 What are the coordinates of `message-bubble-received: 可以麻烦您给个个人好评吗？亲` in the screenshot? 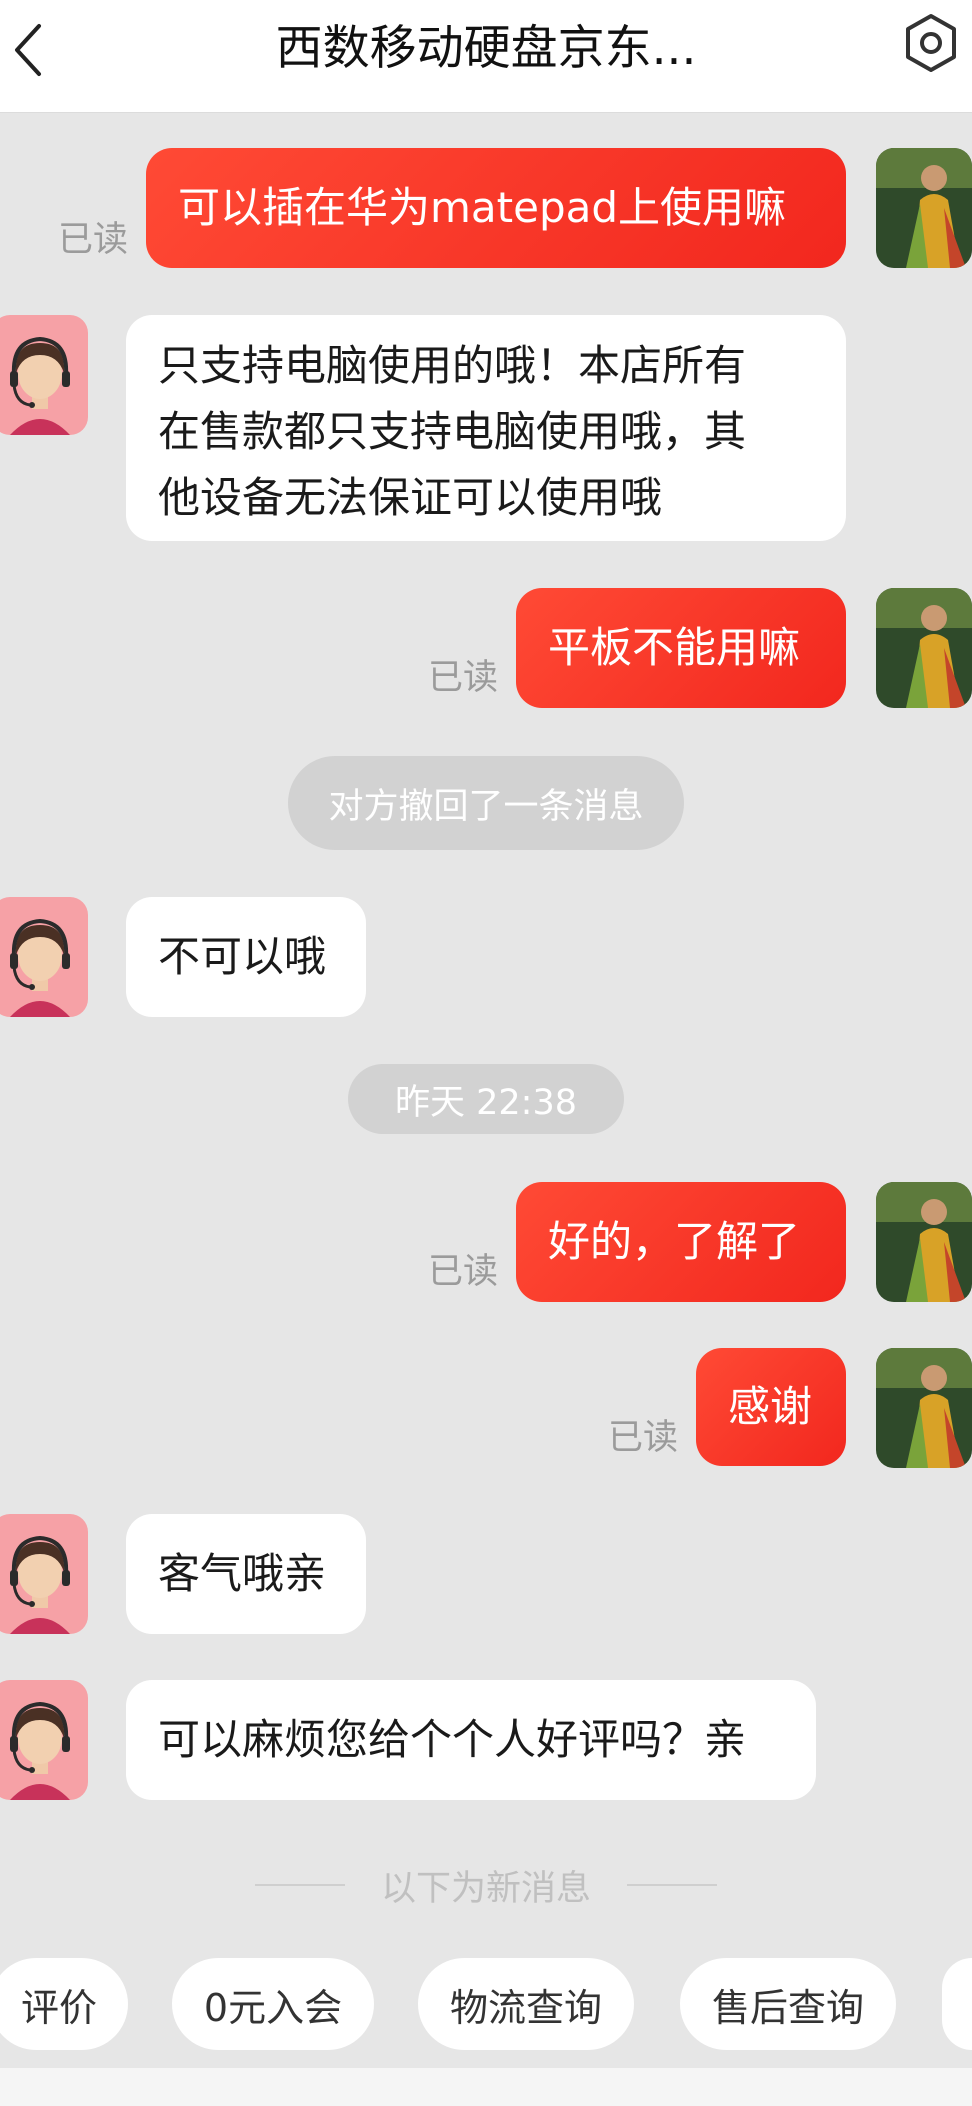 It's located at (471, 1740).